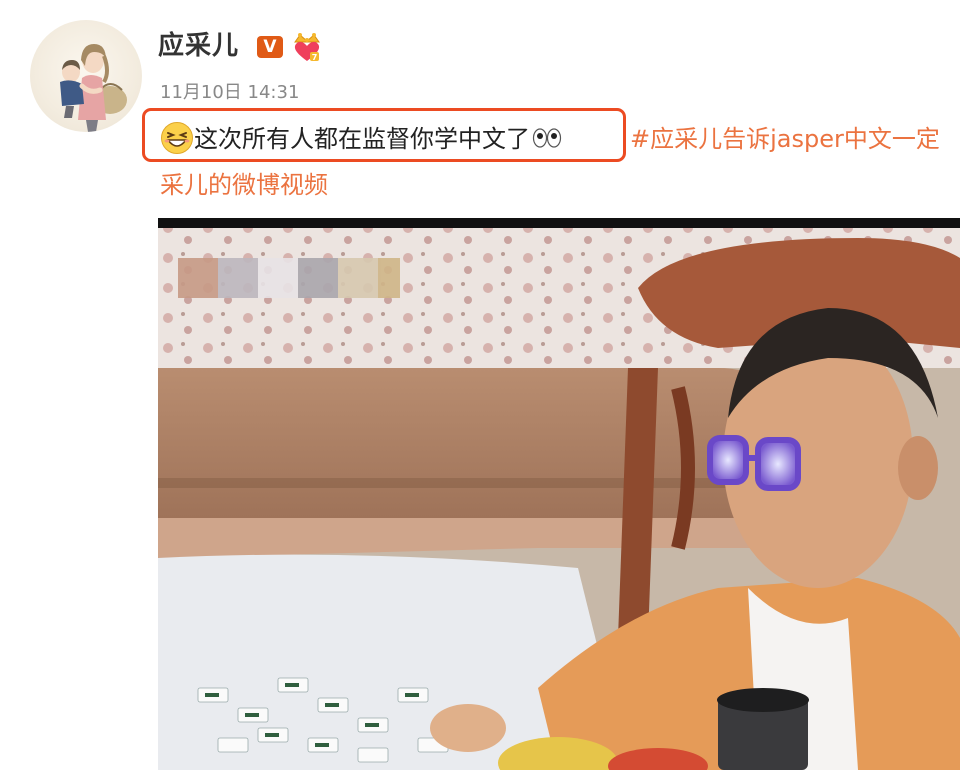 The image size is (960, 770). What do you see at coordinates (198, 46) in the screenshot?
I see `username: 应采儿` at bounding box center [198, 46].